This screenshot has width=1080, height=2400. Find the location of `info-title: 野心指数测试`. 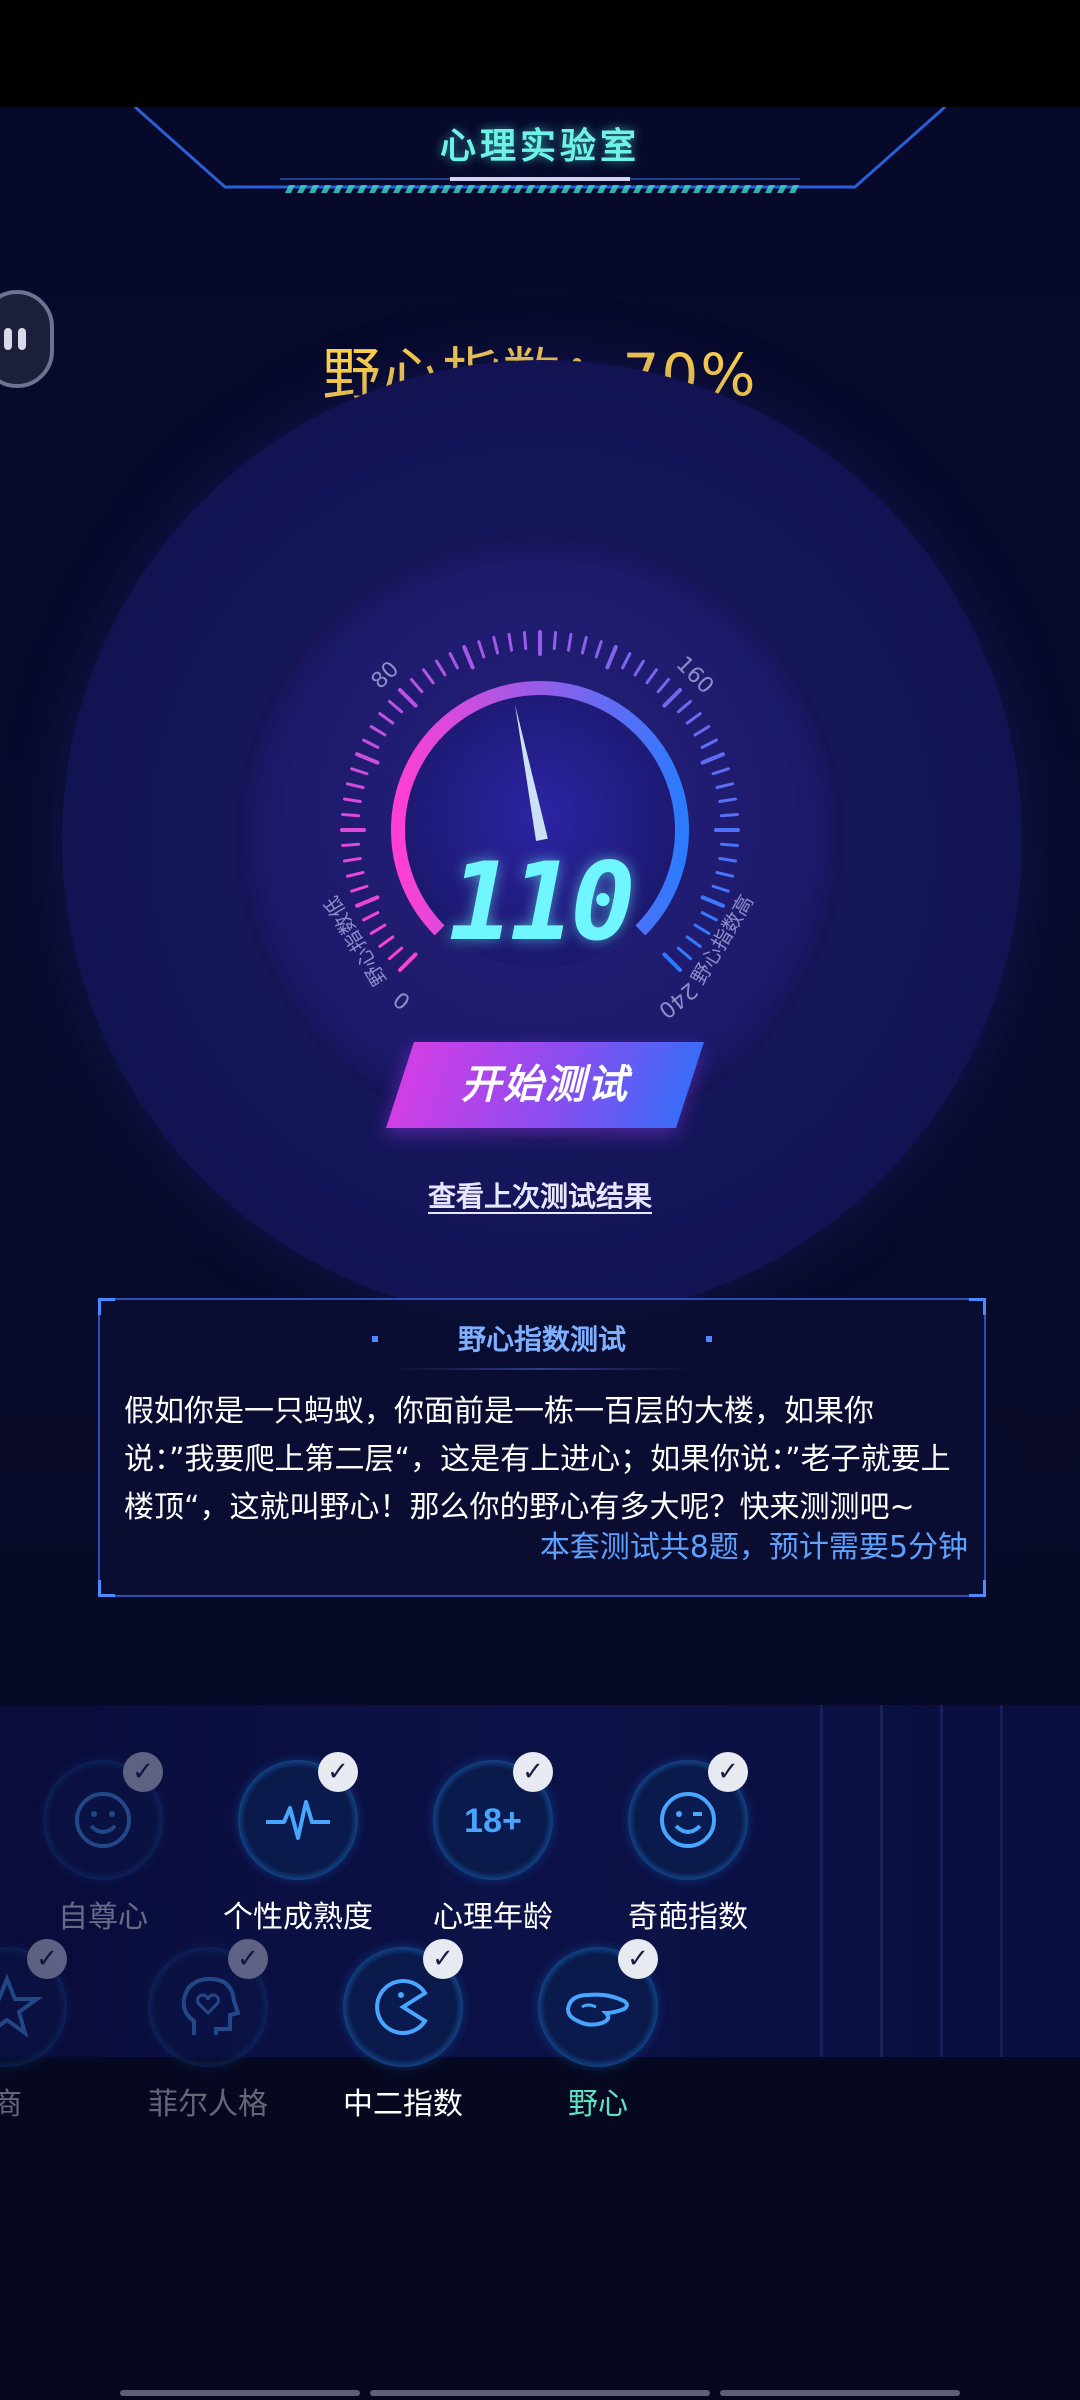

info-title: 野心指数测试 is located at coordinates (541, 1339).